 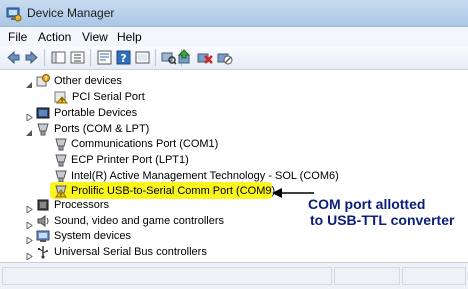 I want to click on speaker-icon, so click(x=43, y=221).